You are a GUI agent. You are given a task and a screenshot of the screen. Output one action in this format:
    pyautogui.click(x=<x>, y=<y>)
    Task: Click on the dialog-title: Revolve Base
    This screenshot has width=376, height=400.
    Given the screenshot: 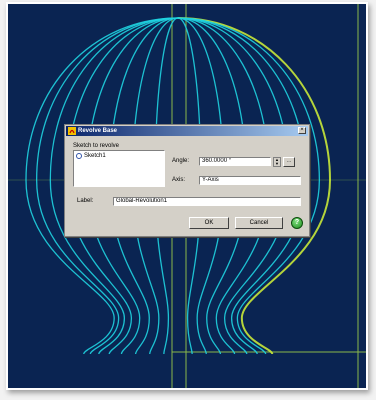 What is the action you would take?
    pyautogui.click(x=98, y=131)
    